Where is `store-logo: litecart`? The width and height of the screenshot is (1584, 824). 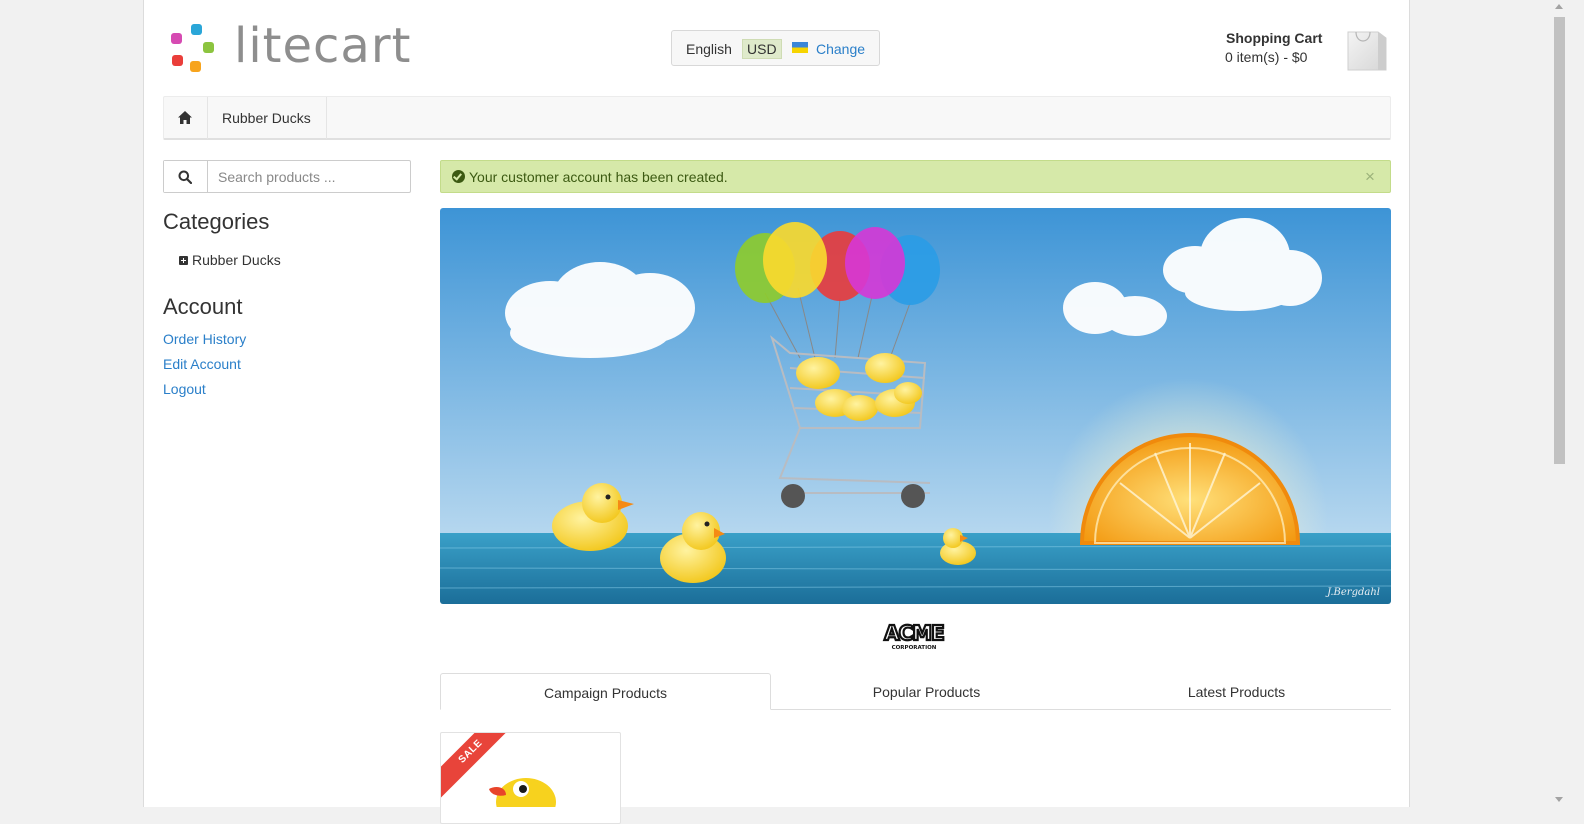
store-logo: litecart is located at coordinates (290, 46).